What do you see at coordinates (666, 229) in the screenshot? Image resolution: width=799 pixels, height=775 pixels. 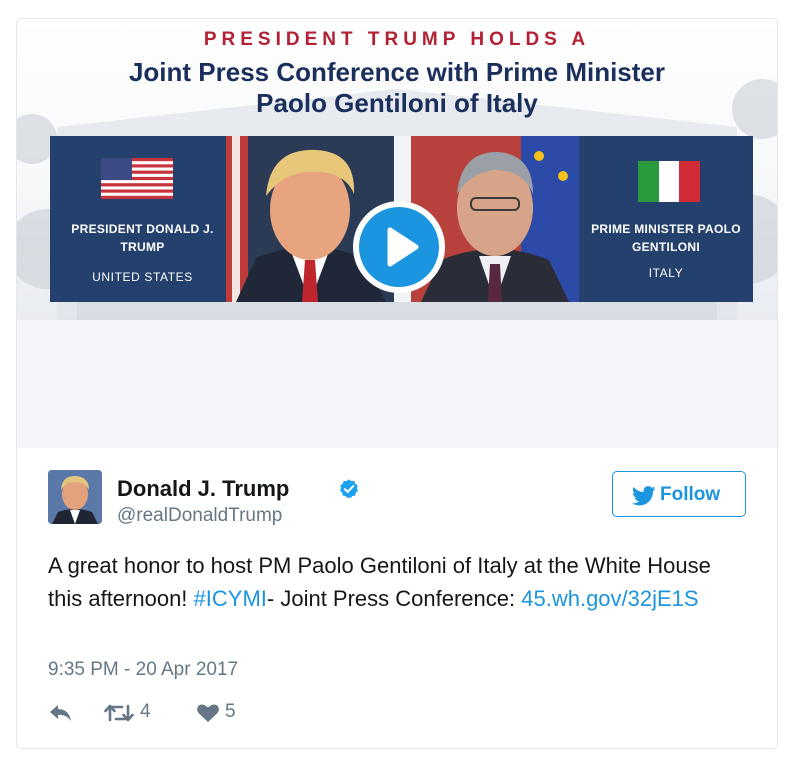 I see `right-leader-name-line-1: PRIME MINISTER PAOLO` at bounding box center [666, 229].